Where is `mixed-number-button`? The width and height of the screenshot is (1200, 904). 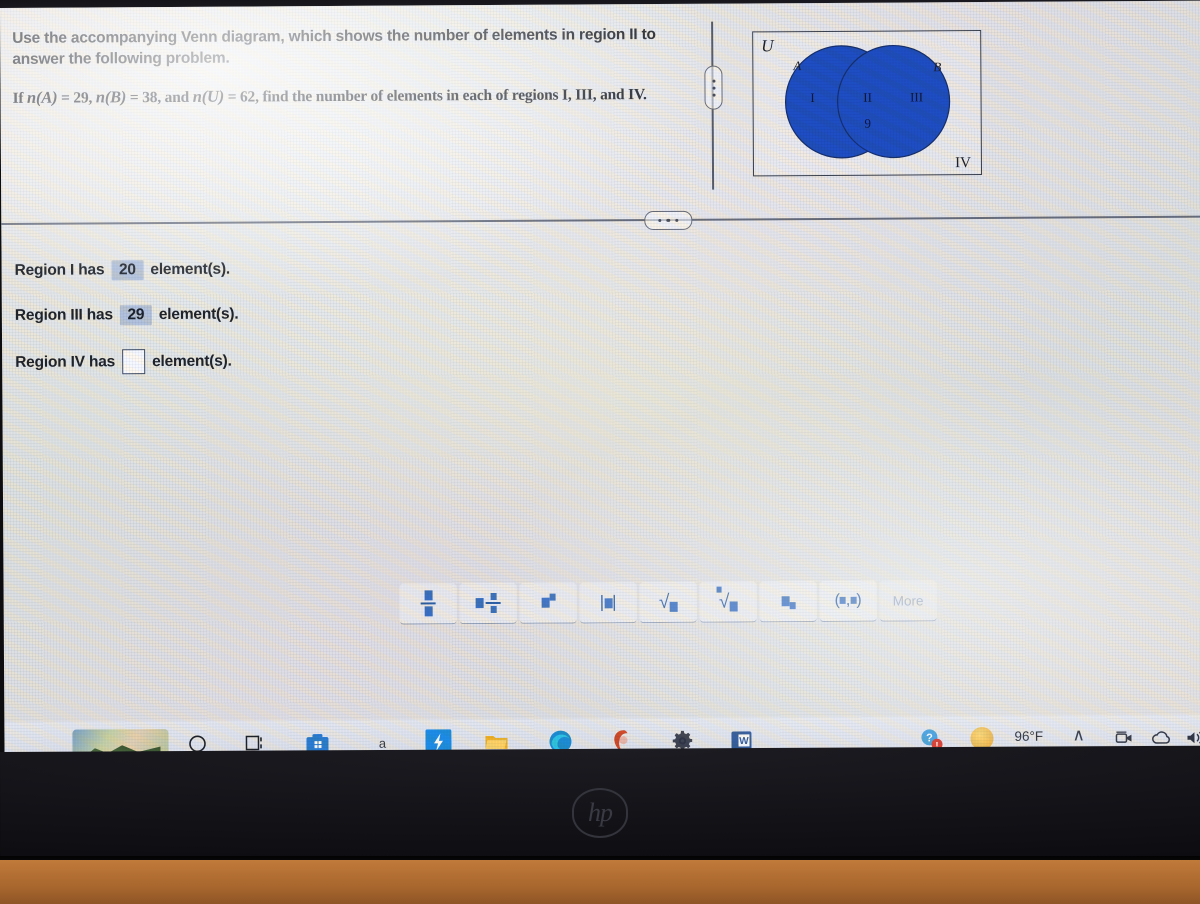 mixed-number-button is located at coordinates (488, 603).